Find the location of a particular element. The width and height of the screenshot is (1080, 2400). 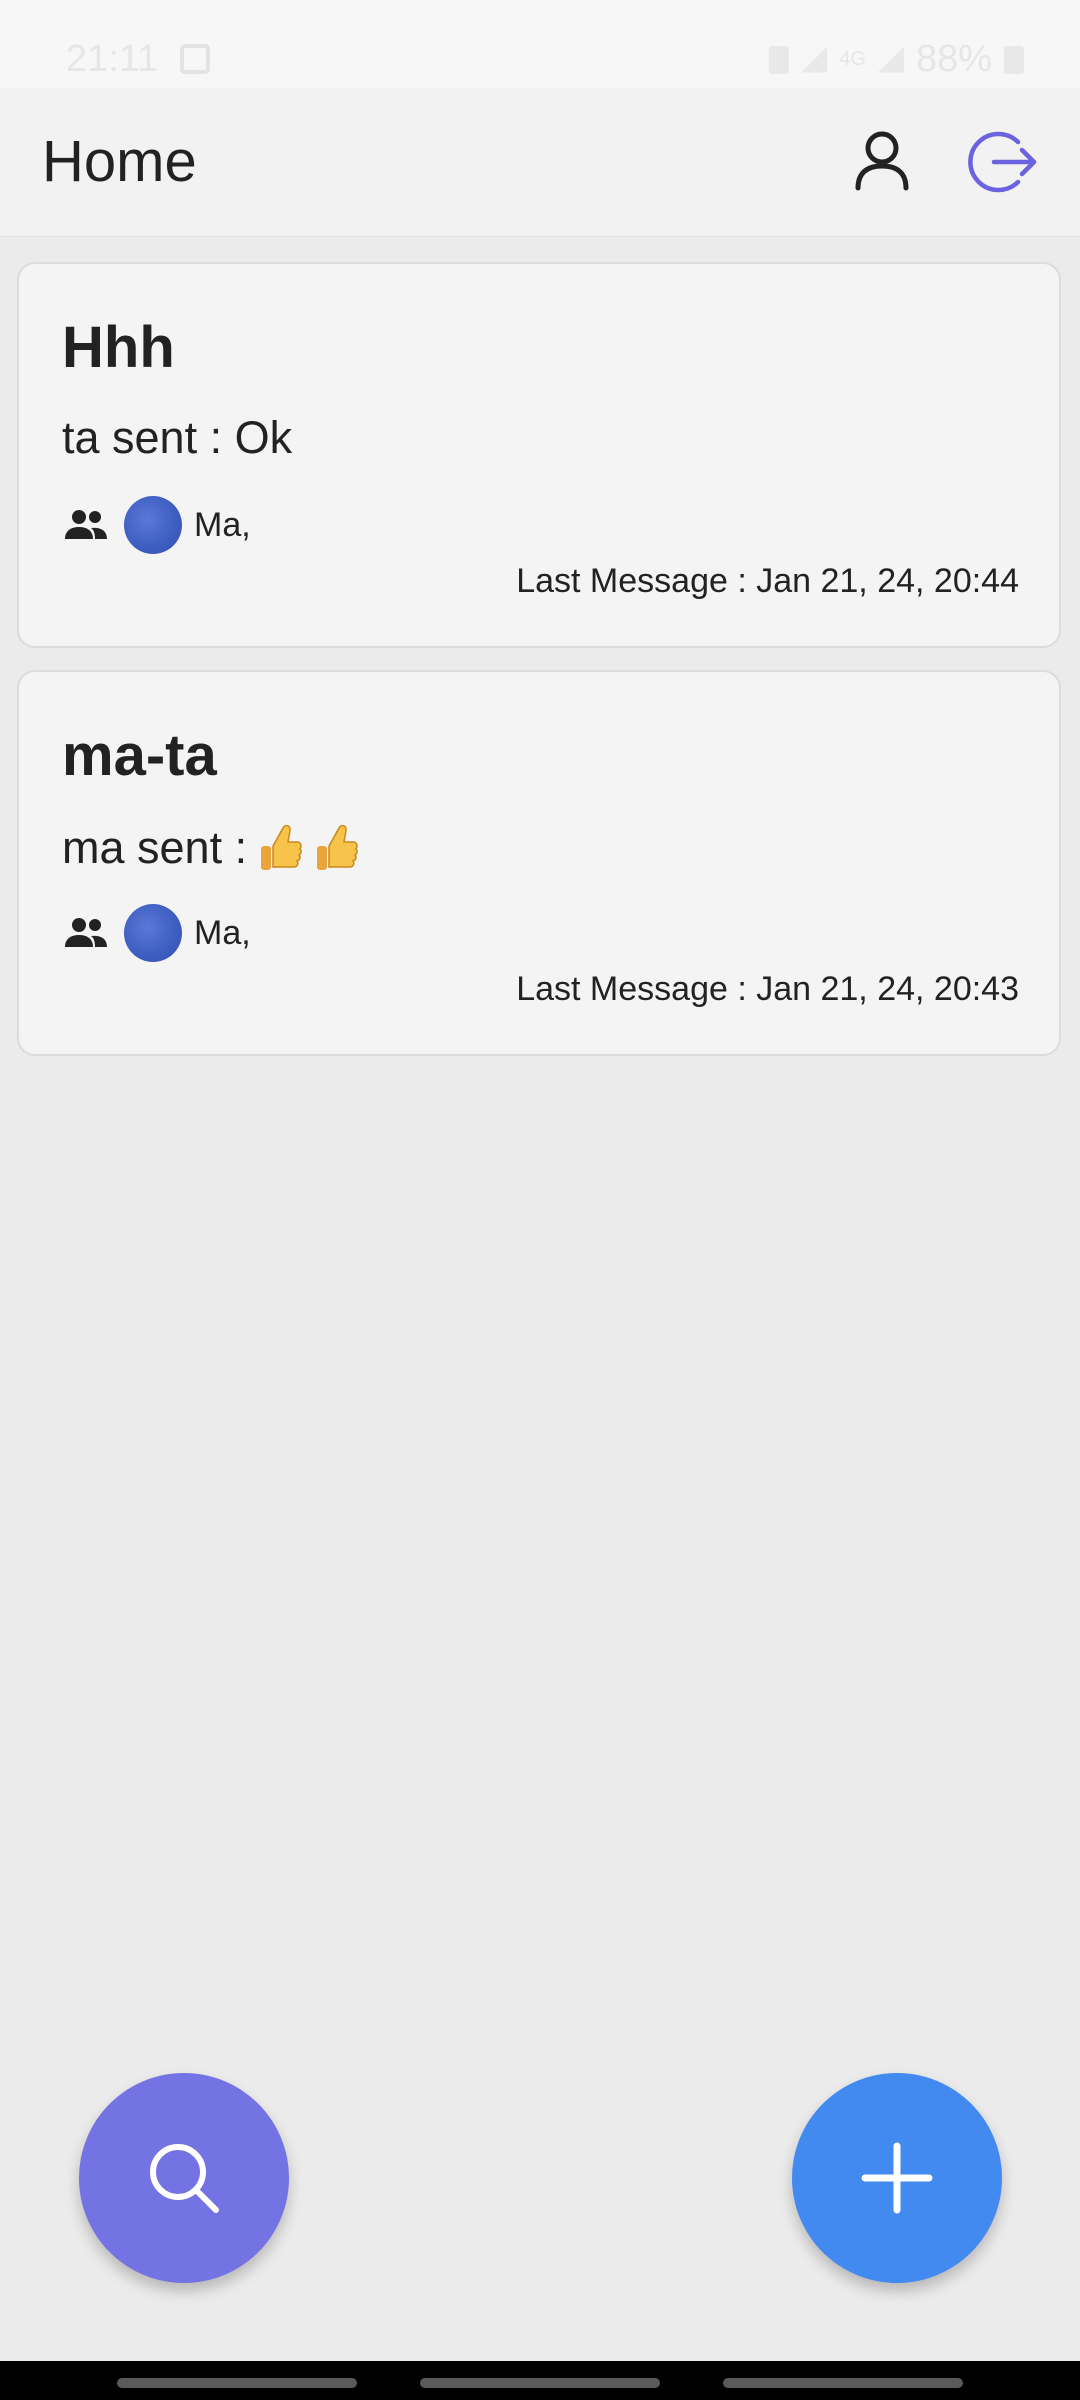

logout-icon is located at coordinates (1002, 162).